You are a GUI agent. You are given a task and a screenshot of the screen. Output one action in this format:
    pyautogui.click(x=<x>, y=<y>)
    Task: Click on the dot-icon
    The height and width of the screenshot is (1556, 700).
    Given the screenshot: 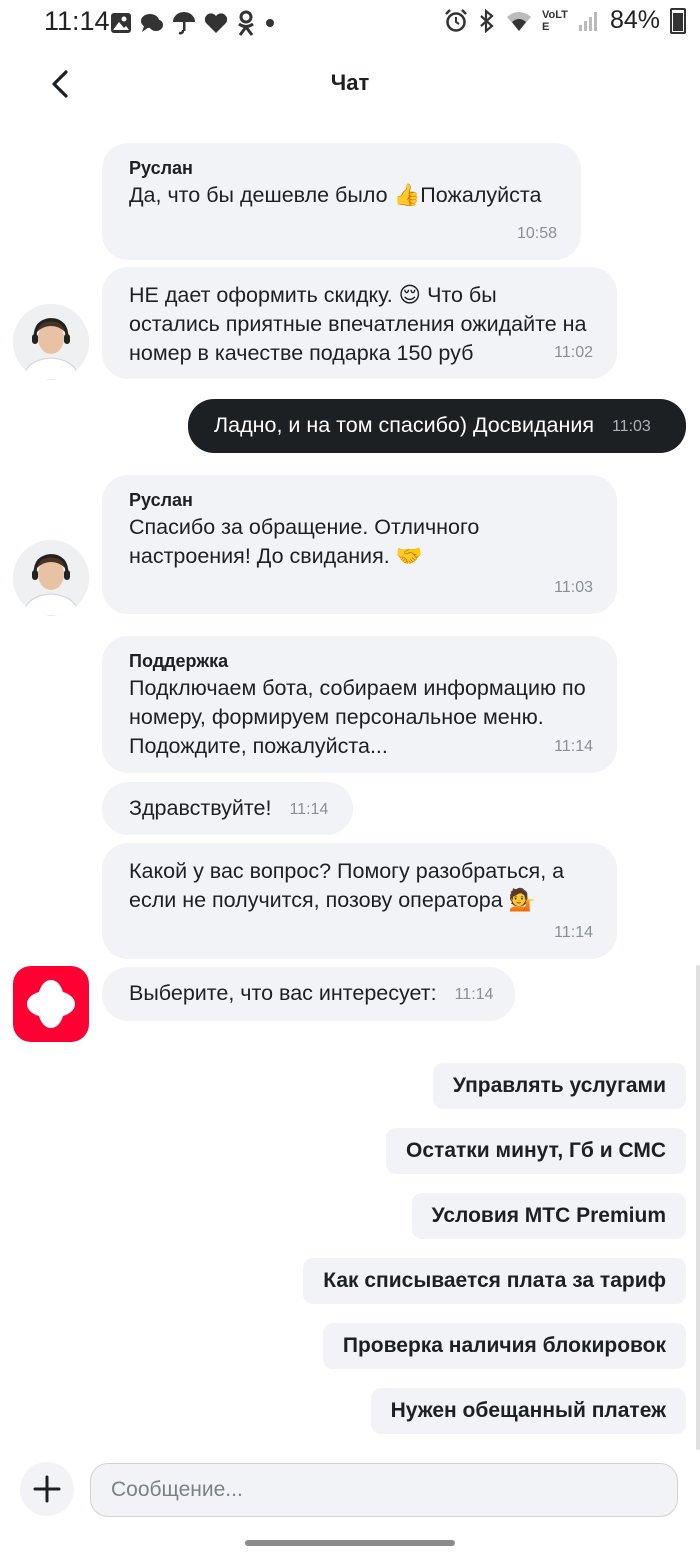 What is the action you would take?
    pyautogui.click(x=270, y=23)
    